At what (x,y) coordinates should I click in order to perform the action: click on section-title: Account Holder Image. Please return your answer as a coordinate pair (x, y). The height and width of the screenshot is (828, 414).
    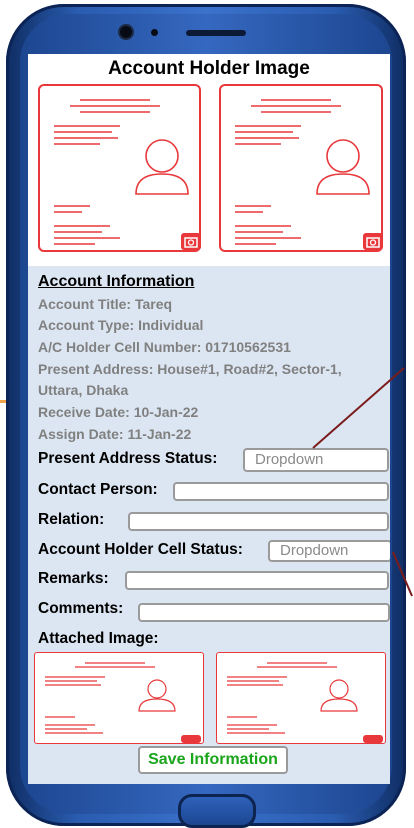
    Looking at the image, I should click on (209, 68).